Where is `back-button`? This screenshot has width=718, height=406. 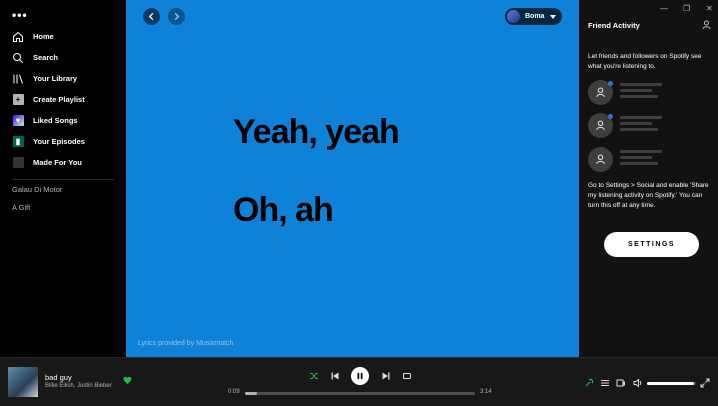 back-button is located at coordinates (151, 16).